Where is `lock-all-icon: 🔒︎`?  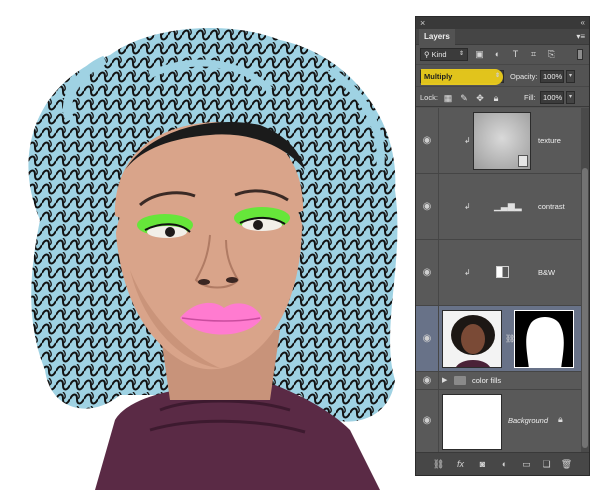
lock-all-icon: 🔒︎ is located at coordinates (496, 98).